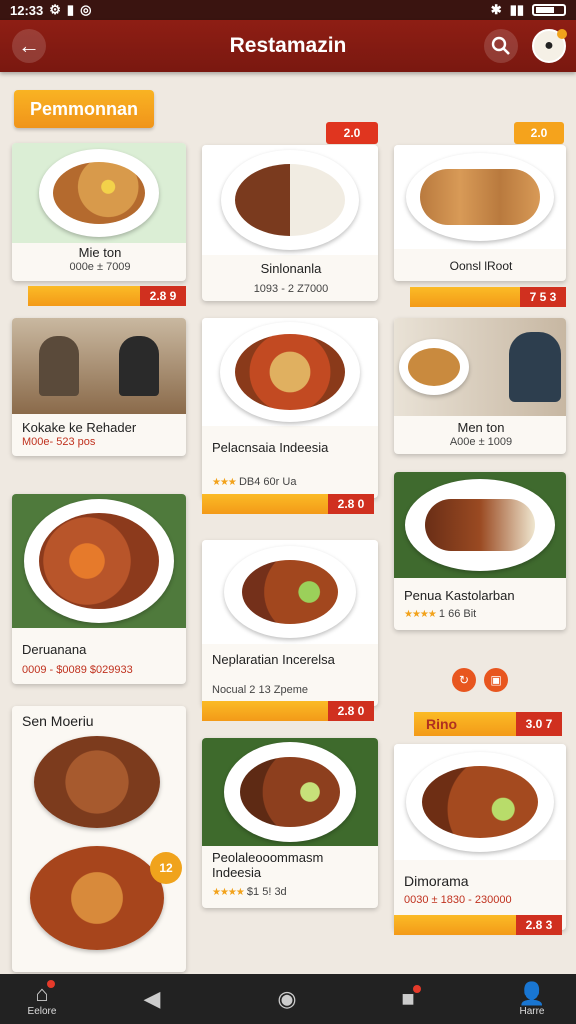 The image size is (576, 1024). I want to click on card-title: Pelacnsaia Indeesia, so click(270, 447).